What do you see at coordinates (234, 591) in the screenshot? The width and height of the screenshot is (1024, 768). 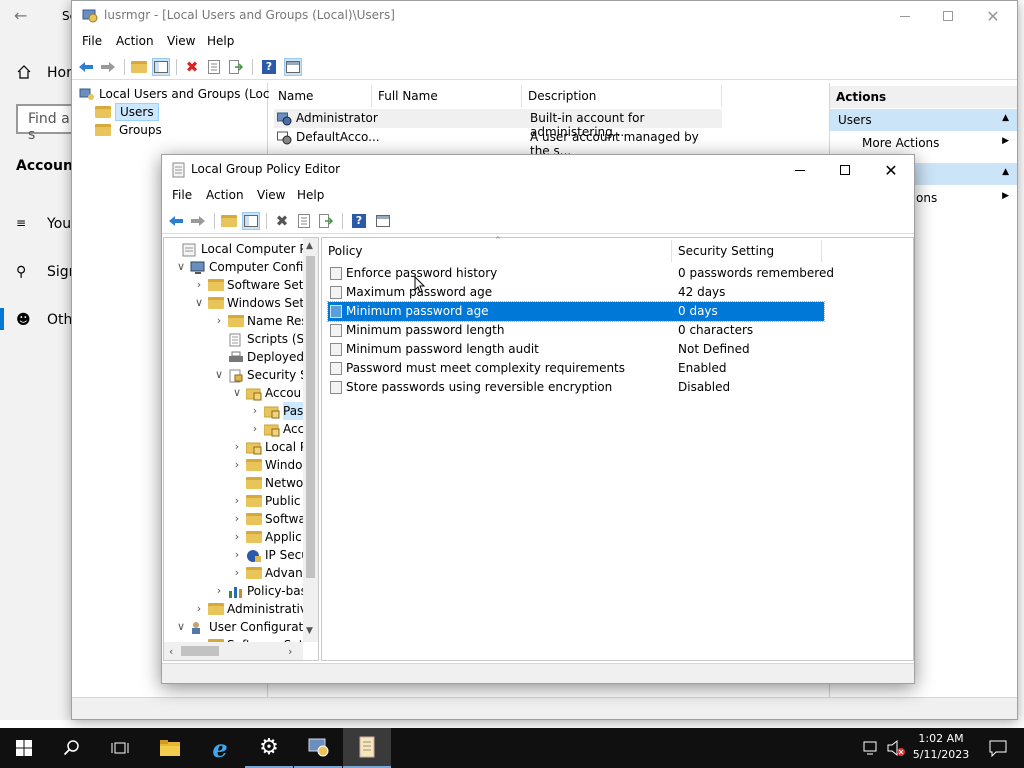 I see `tree-item: › Policy-bas` at bounding box center [234, 591].